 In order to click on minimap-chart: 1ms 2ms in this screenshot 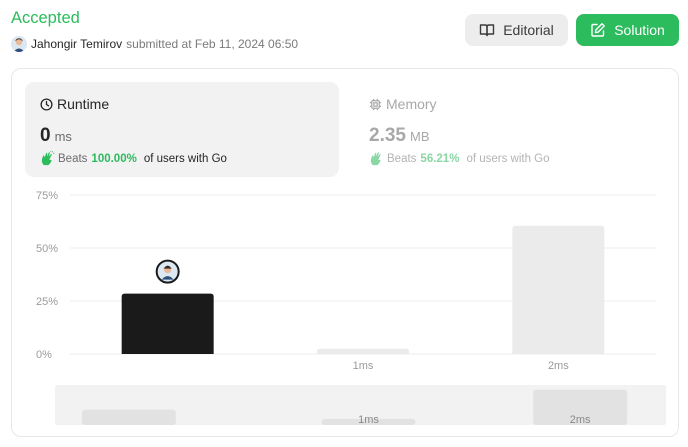, I will do `click(354, 407)`.